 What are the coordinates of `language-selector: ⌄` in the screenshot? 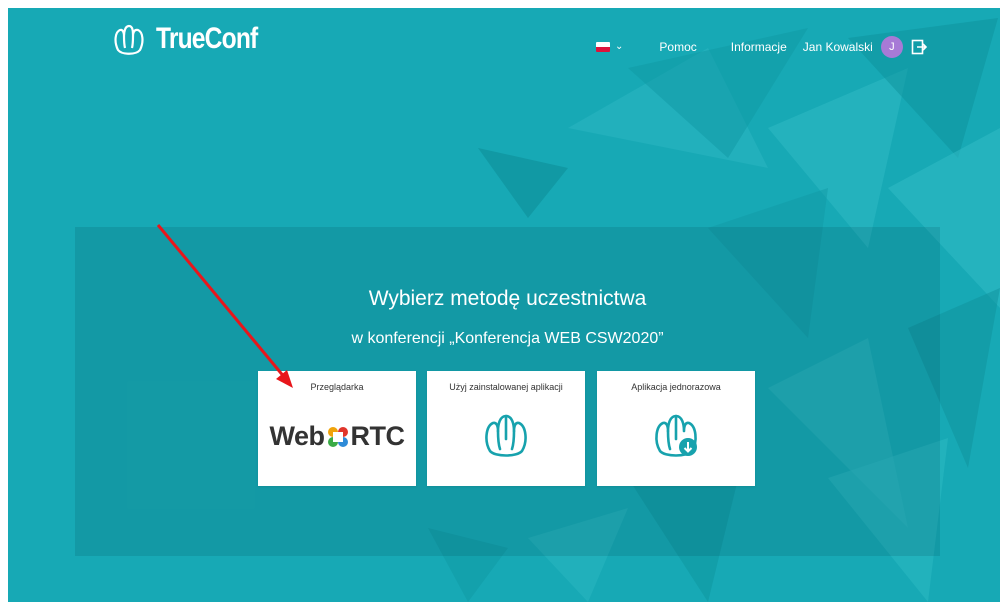 It's located at (609, 47).